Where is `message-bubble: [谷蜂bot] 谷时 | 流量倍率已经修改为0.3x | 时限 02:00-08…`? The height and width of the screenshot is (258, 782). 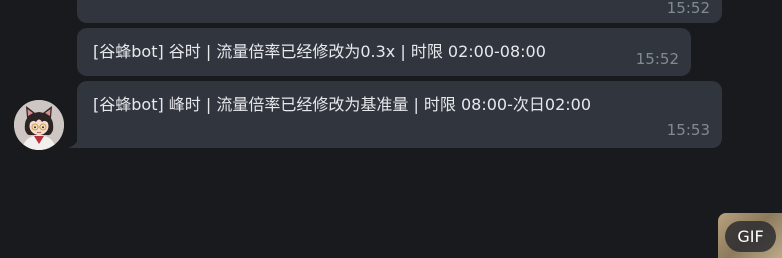
message-bubble: [谷蜂bot] 谷时 | 流量倍率已经修改为0.3x | 时限 02:00-08… is located at coordinates (384, 52).